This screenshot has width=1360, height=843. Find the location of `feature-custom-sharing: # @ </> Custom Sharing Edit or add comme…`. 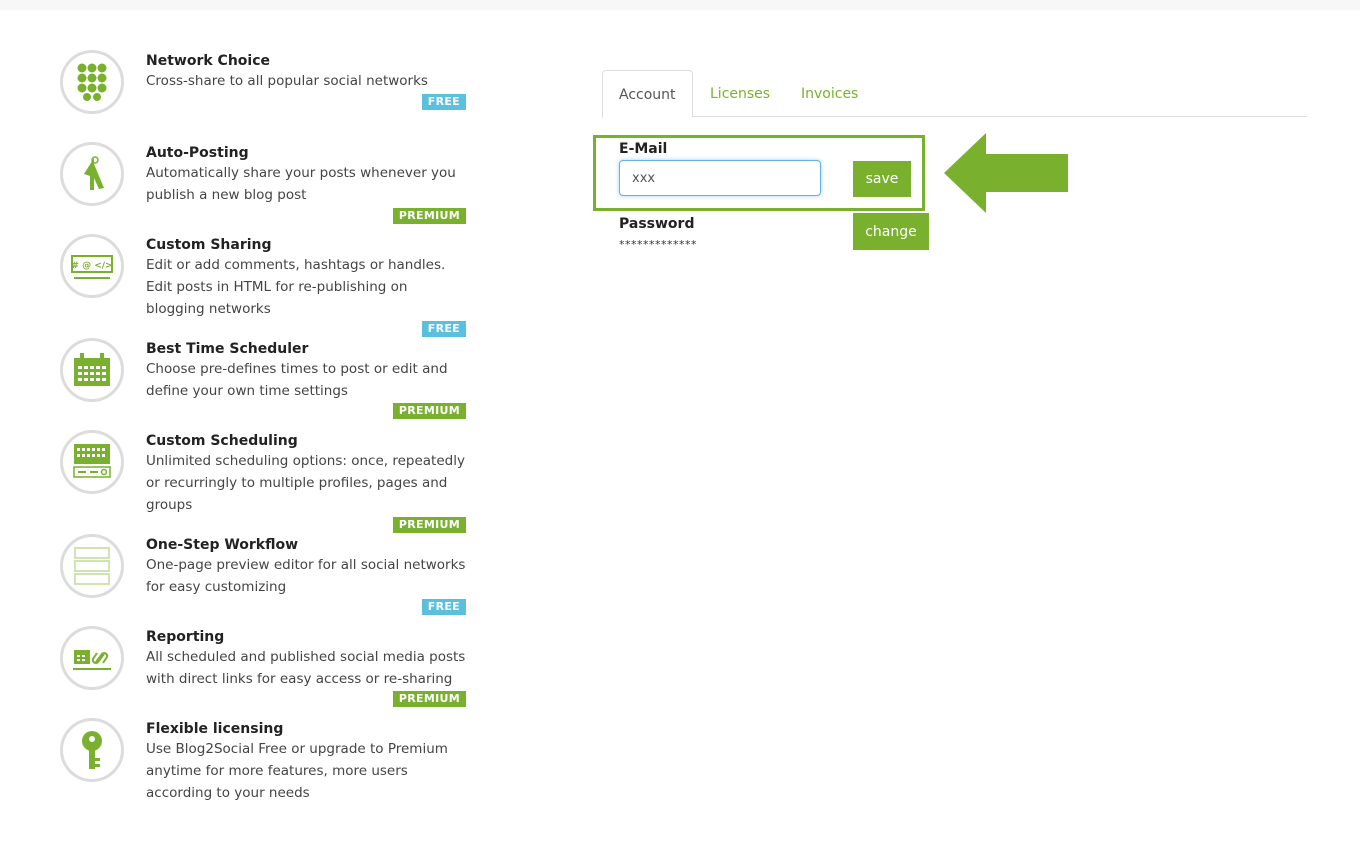

feature-custom-sharing: # @ </> Custom Sharing Edit or add comme… is located at coordinates (265, 285).